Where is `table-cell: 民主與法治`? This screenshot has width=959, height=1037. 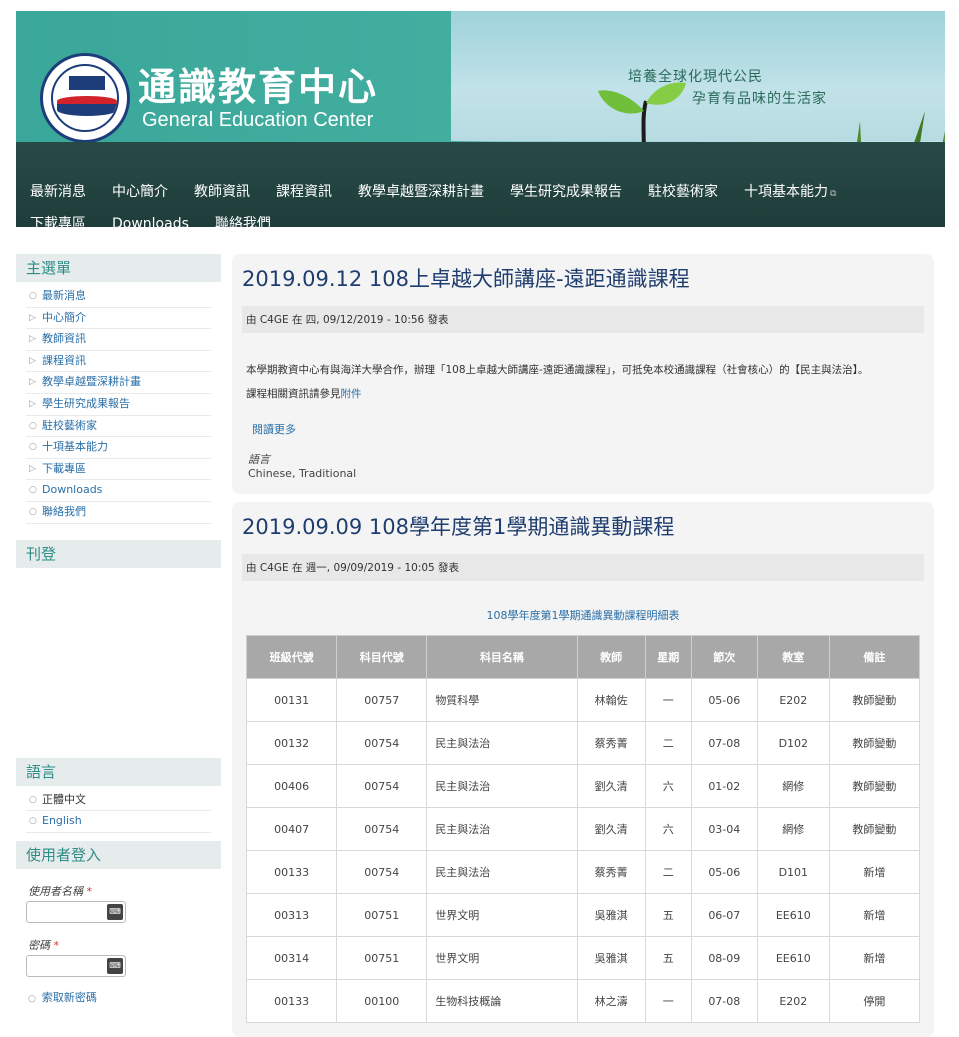 table-cell: 民主與法治 is located at coordinates (502, 743).